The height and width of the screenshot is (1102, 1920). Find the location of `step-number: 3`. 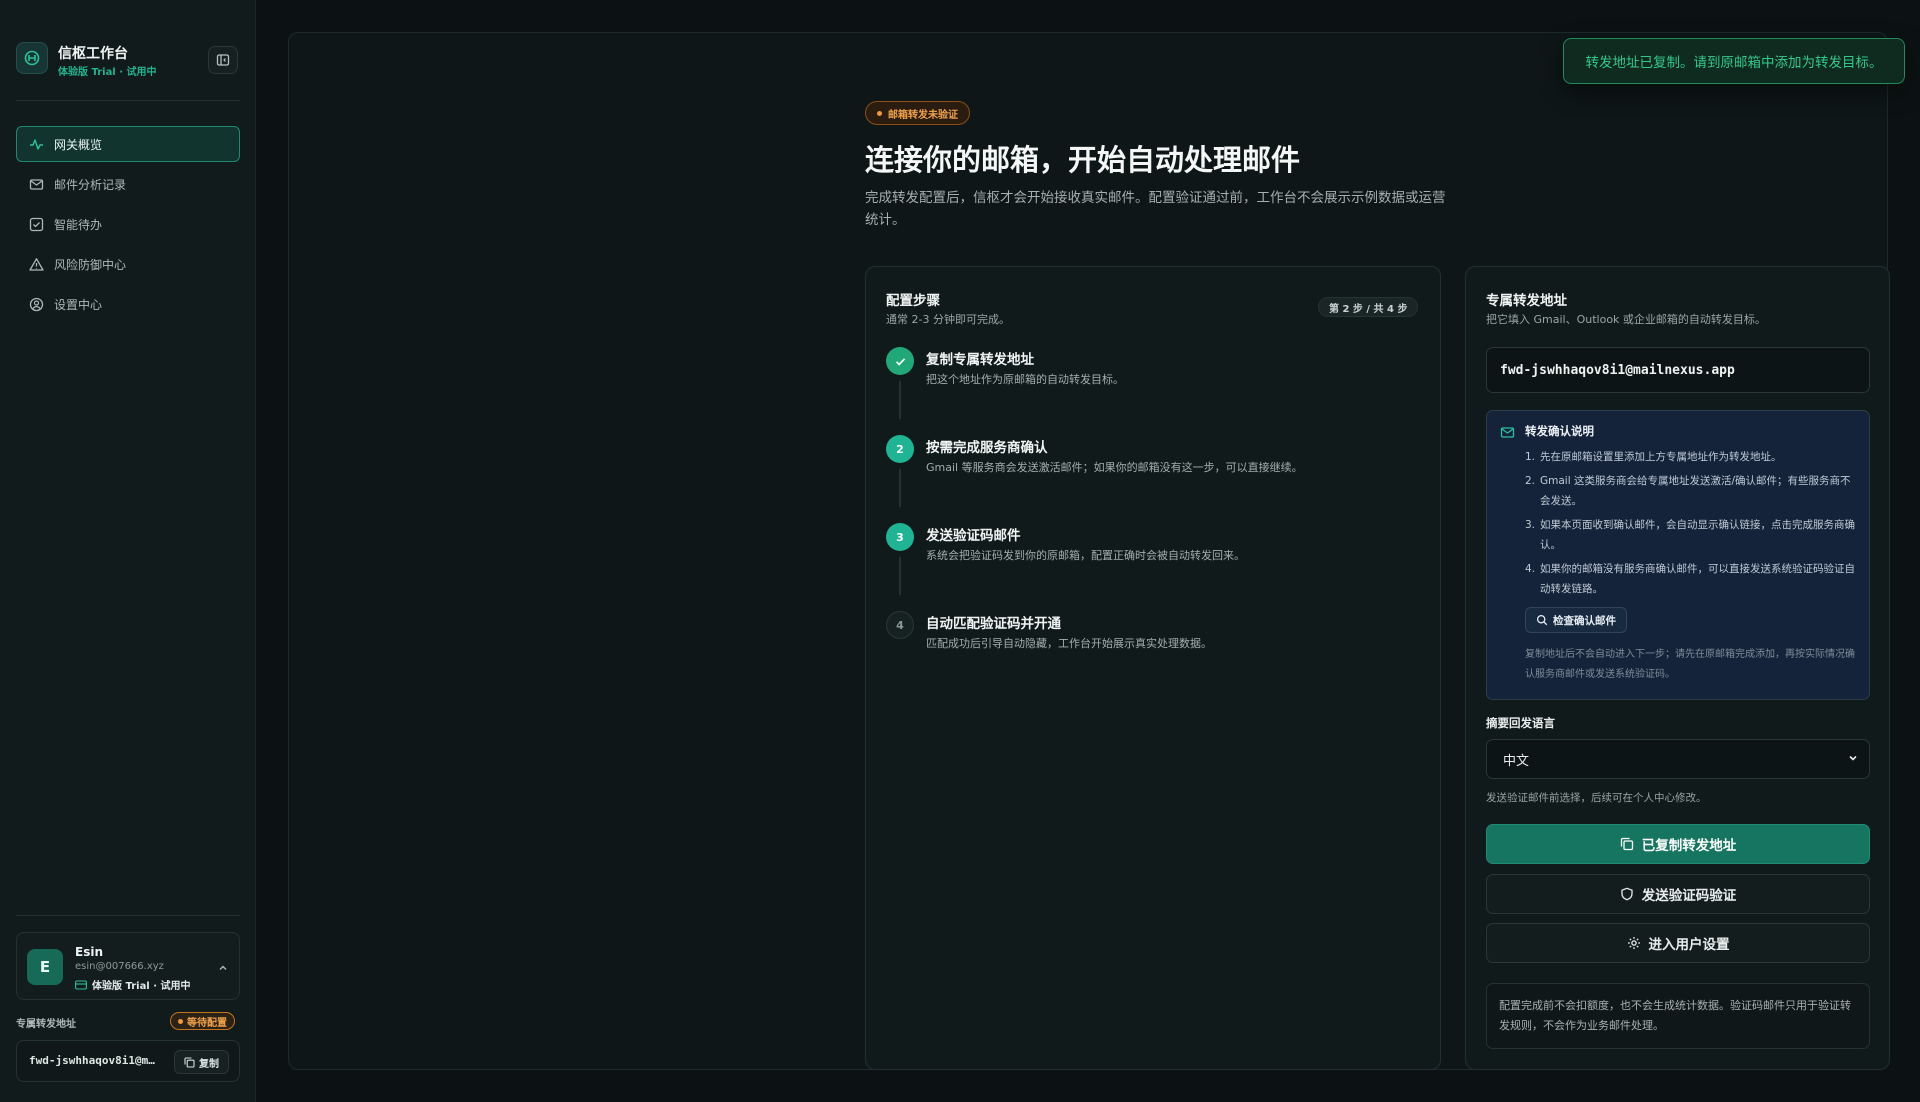

step-number: 3 is located at coordinates (900, 537).